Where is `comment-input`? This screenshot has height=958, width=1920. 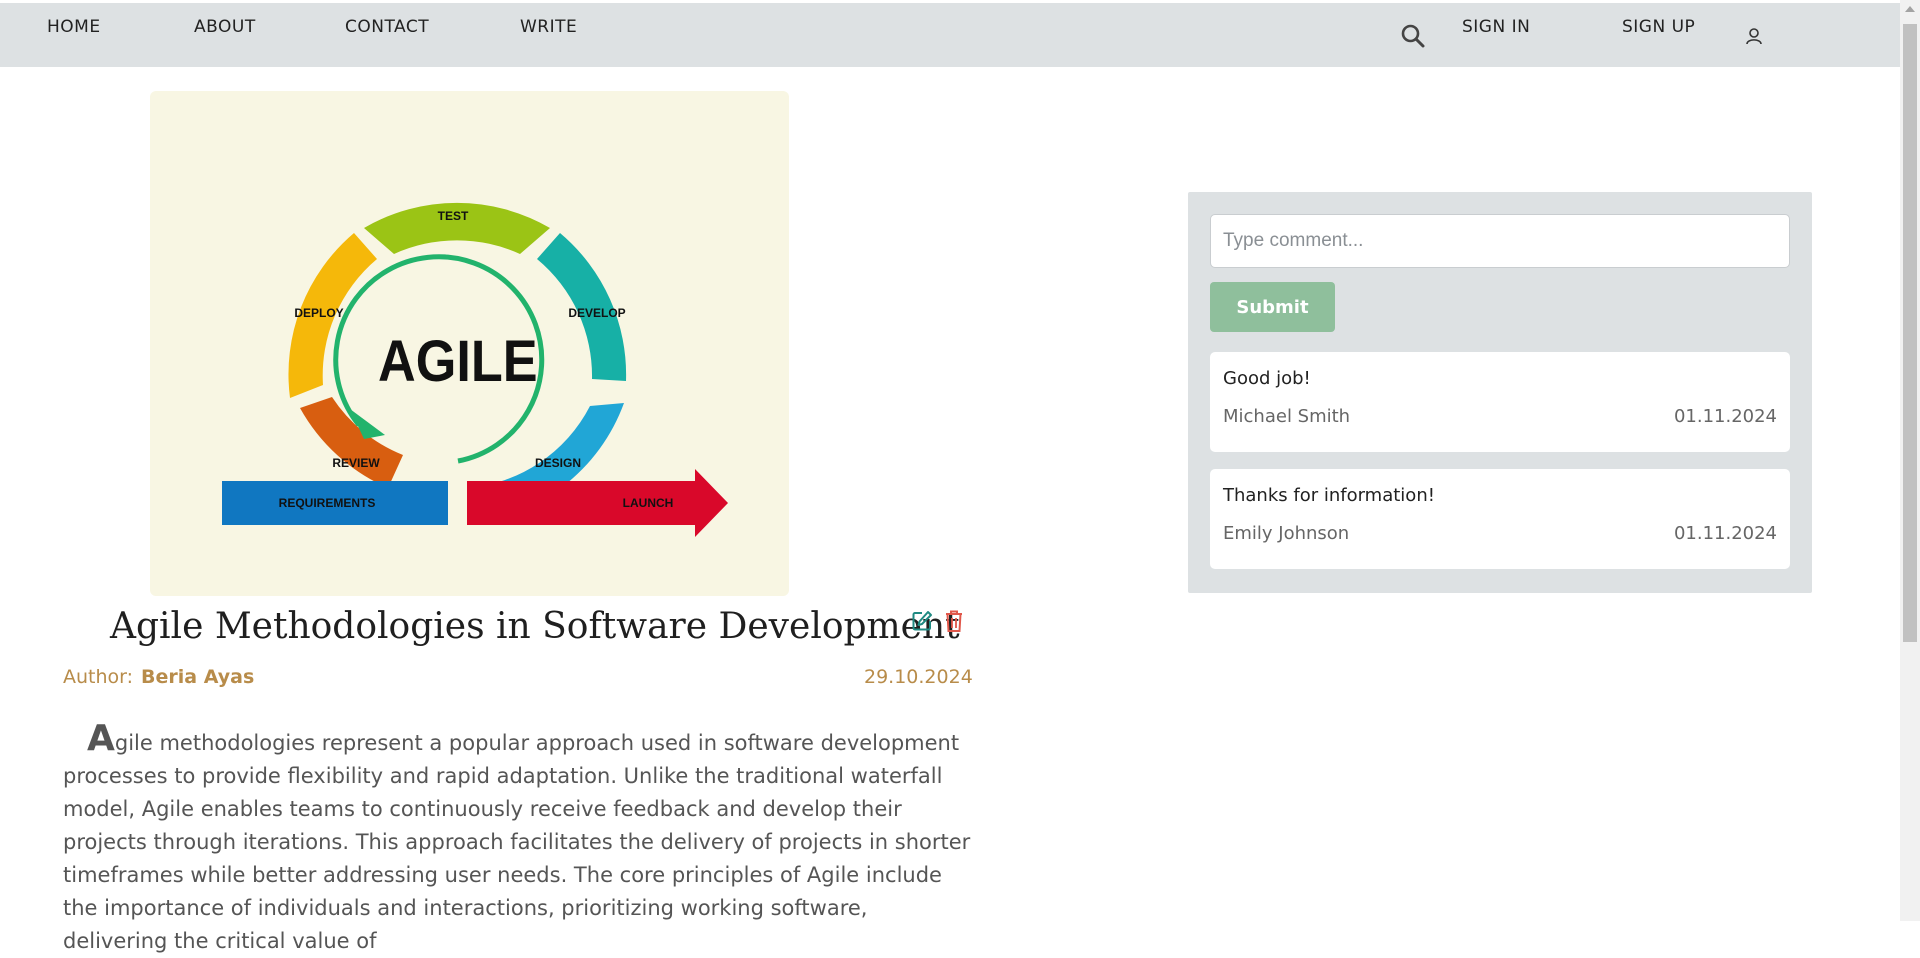 comment-input is located at coordinates (1500, 241).